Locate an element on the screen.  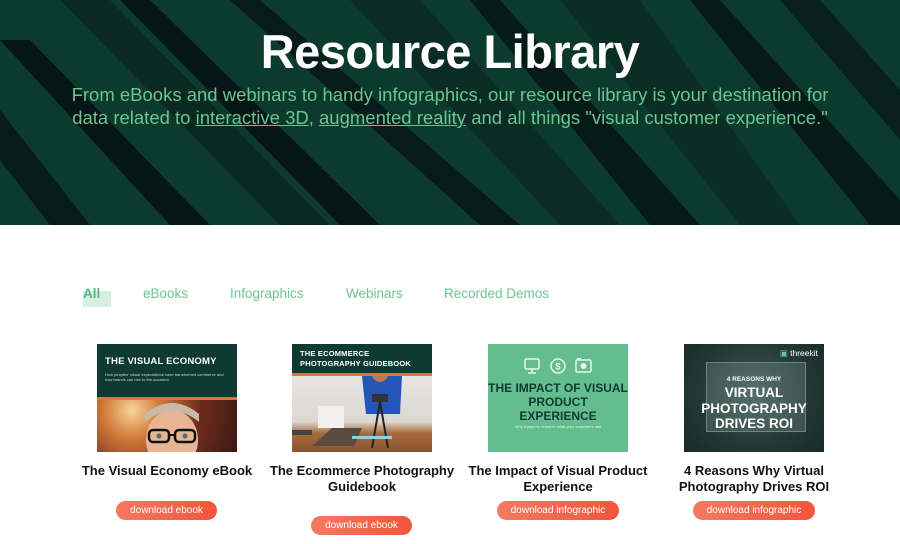
thumbnail-title: THE VISUAL ECONOMY is located at coordinates (161, 361).